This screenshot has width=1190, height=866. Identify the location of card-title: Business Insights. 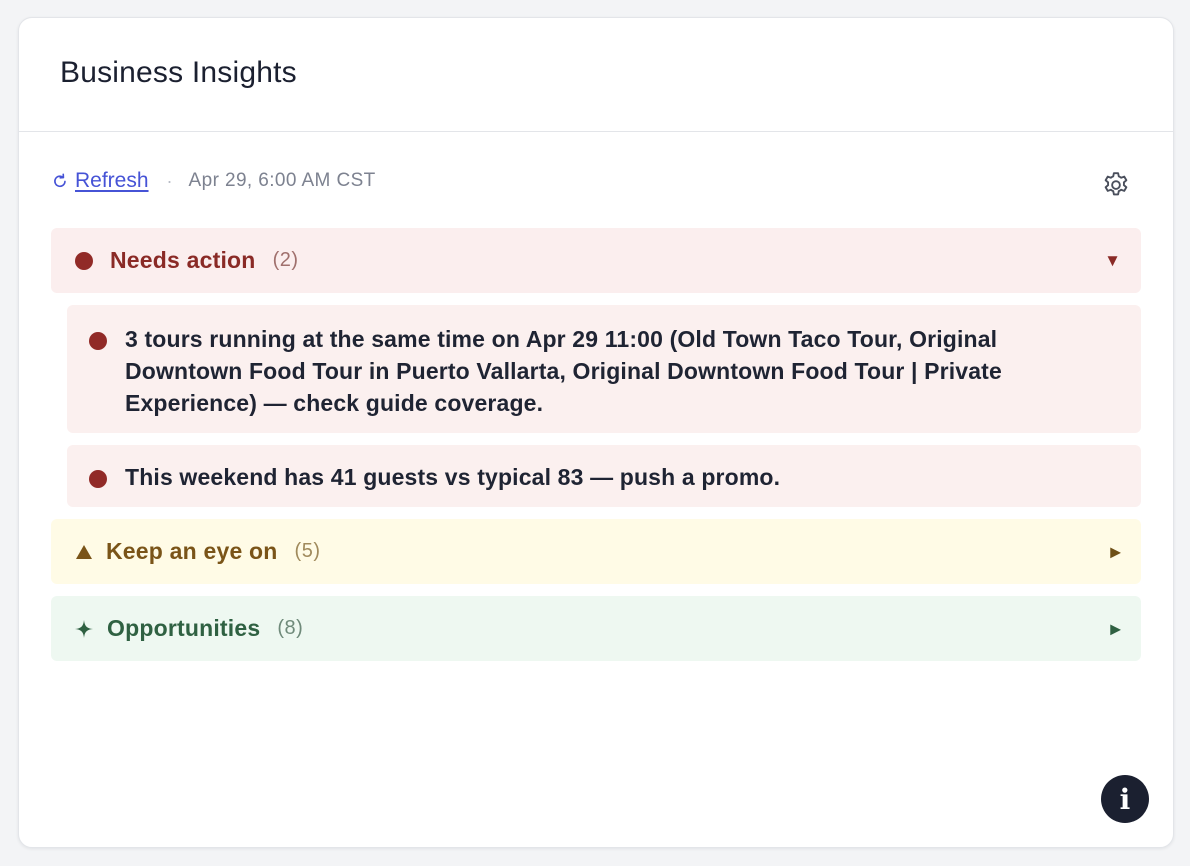
(178, 72).